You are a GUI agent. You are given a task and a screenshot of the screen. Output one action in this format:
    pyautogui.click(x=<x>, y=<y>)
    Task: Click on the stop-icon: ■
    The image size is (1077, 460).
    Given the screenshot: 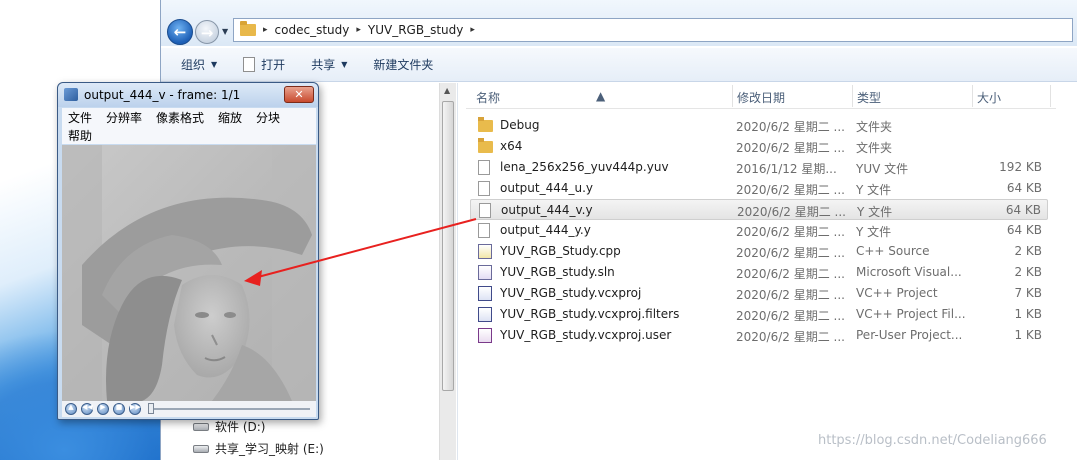 What is the action you would take?
    pyautogui.click(x=119, y=407)
    